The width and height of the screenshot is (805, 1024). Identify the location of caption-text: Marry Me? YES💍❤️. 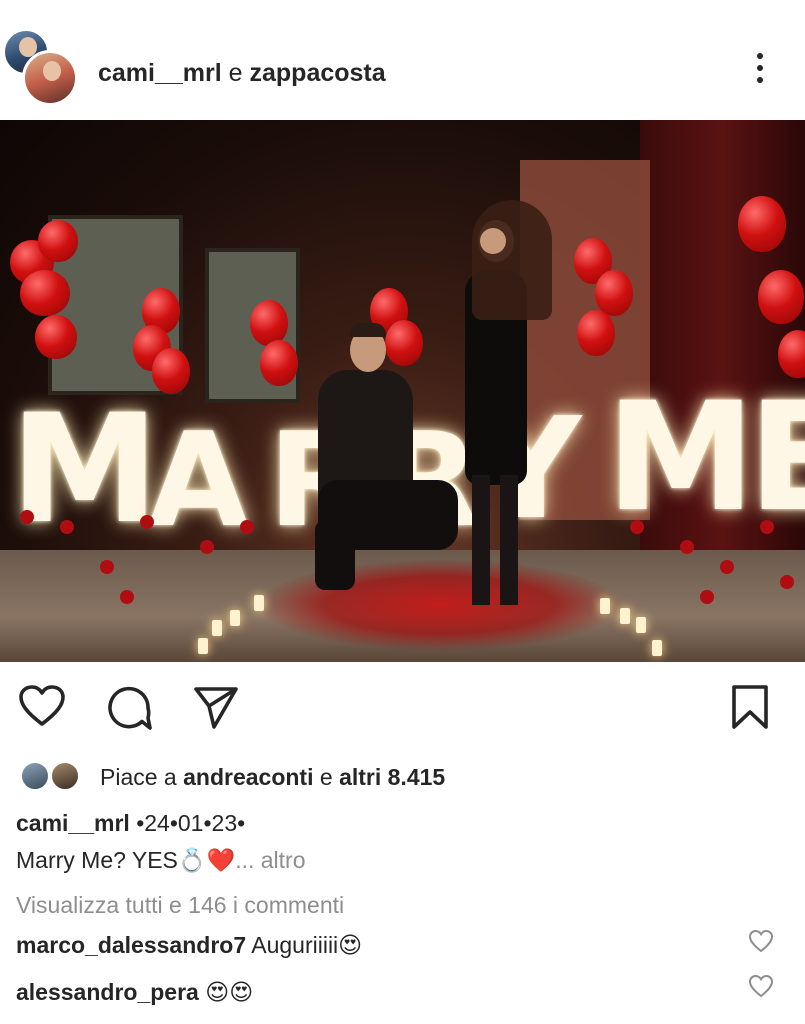
(126, 860).